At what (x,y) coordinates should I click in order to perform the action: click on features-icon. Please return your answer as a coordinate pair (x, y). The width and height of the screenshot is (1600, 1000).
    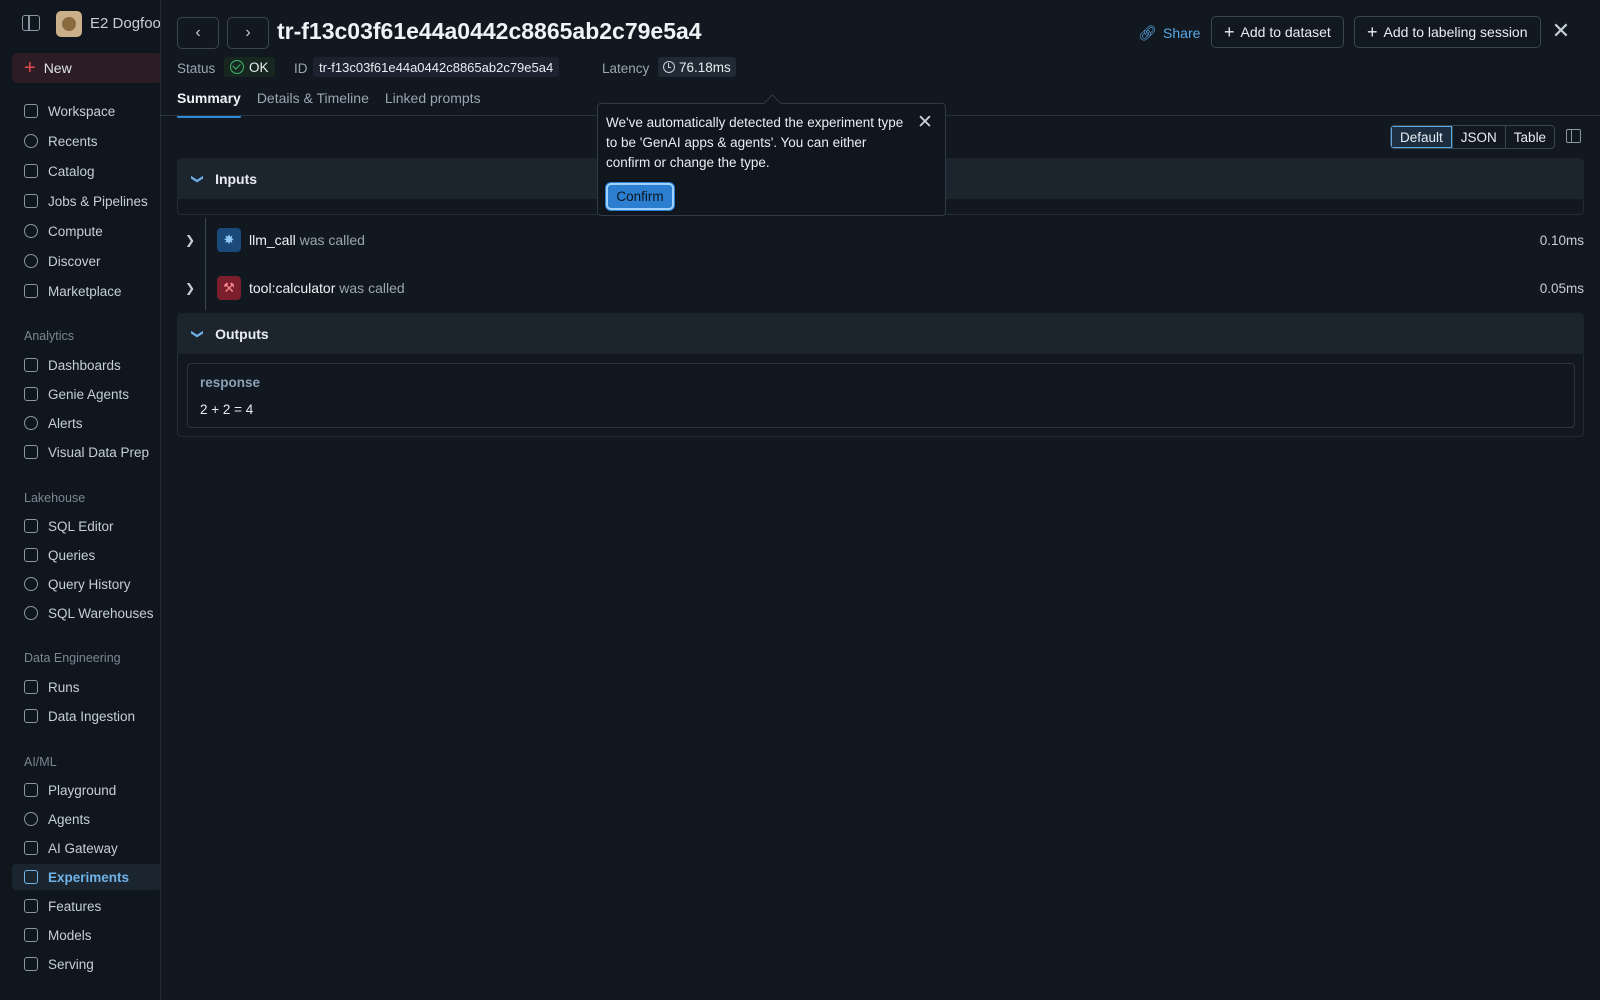
    Looking at the image, I should click on (31, 906).